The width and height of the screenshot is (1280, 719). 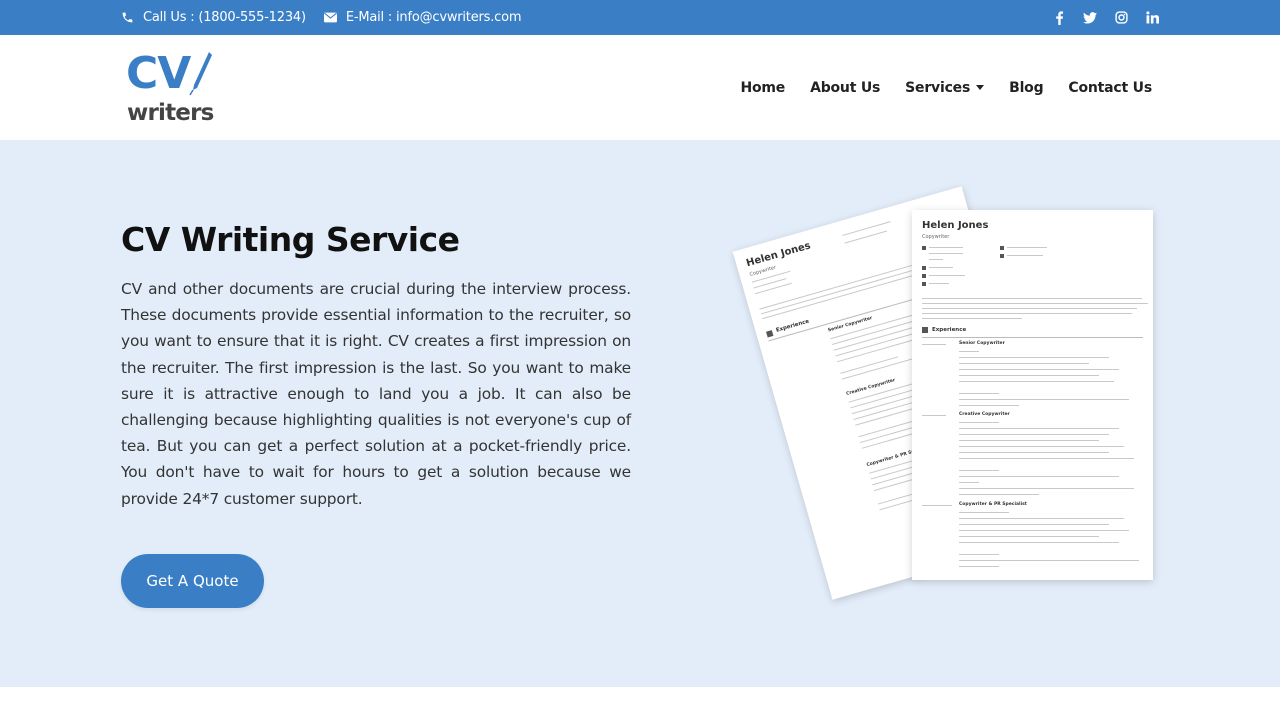 What do you see at coordinates (290, 239) in the screenshot?
I see `hero-title: CV Writing Service` at bounding box center [290, 239].